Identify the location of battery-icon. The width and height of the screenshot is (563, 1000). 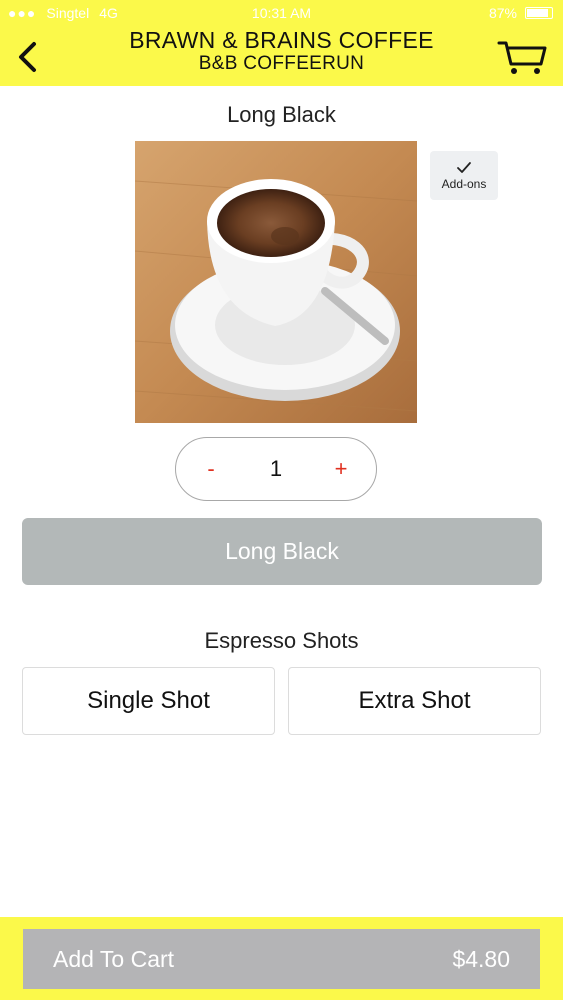
(539, 13).